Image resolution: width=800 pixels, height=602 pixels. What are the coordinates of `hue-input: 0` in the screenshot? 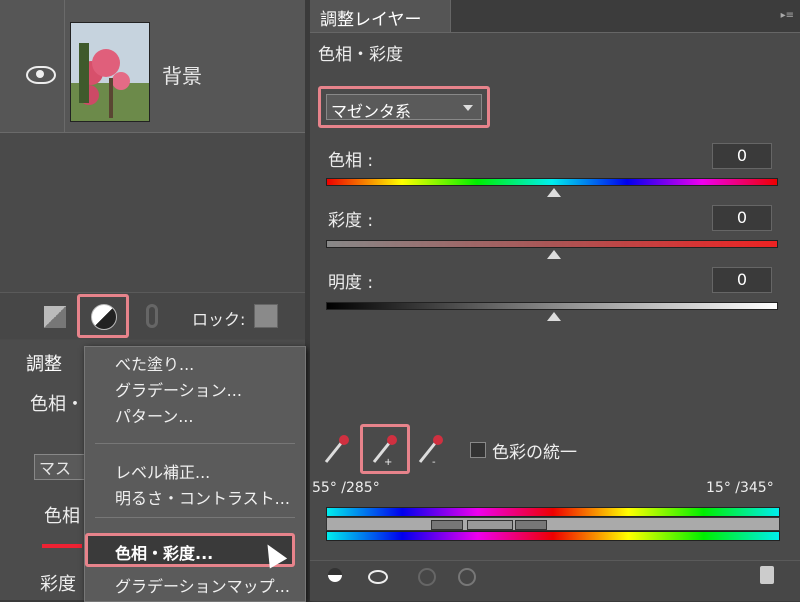 It's located at (742, 156).